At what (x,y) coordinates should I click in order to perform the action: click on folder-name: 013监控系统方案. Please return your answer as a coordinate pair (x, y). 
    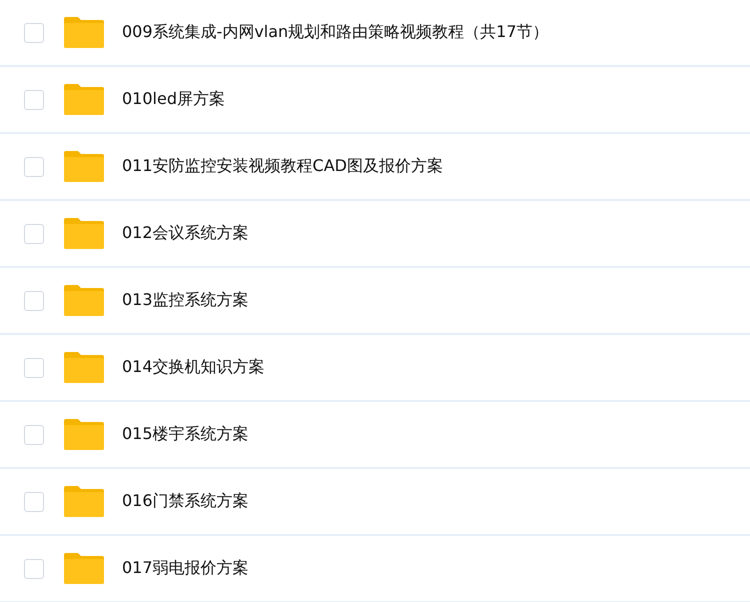
    Looking at the image, I should click on (185, 300).